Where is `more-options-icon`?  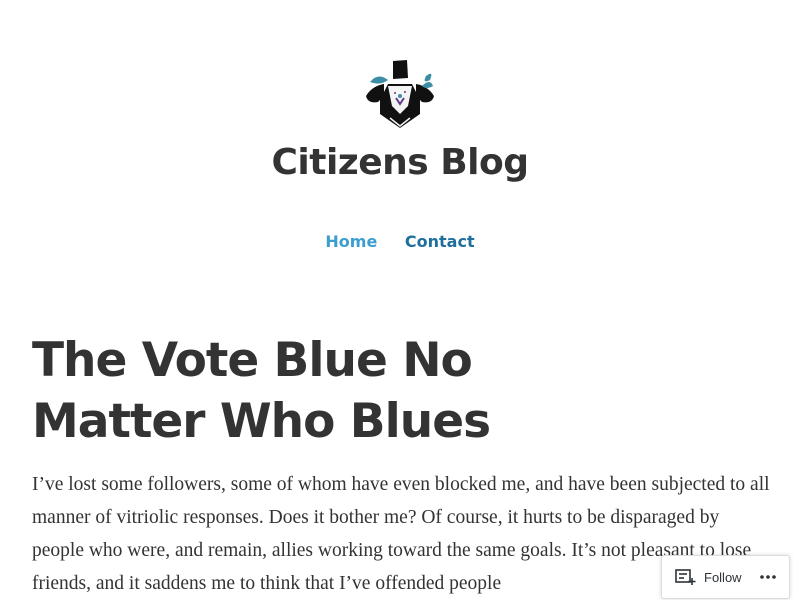
more-options-icon is located at coordinates (768, 577).